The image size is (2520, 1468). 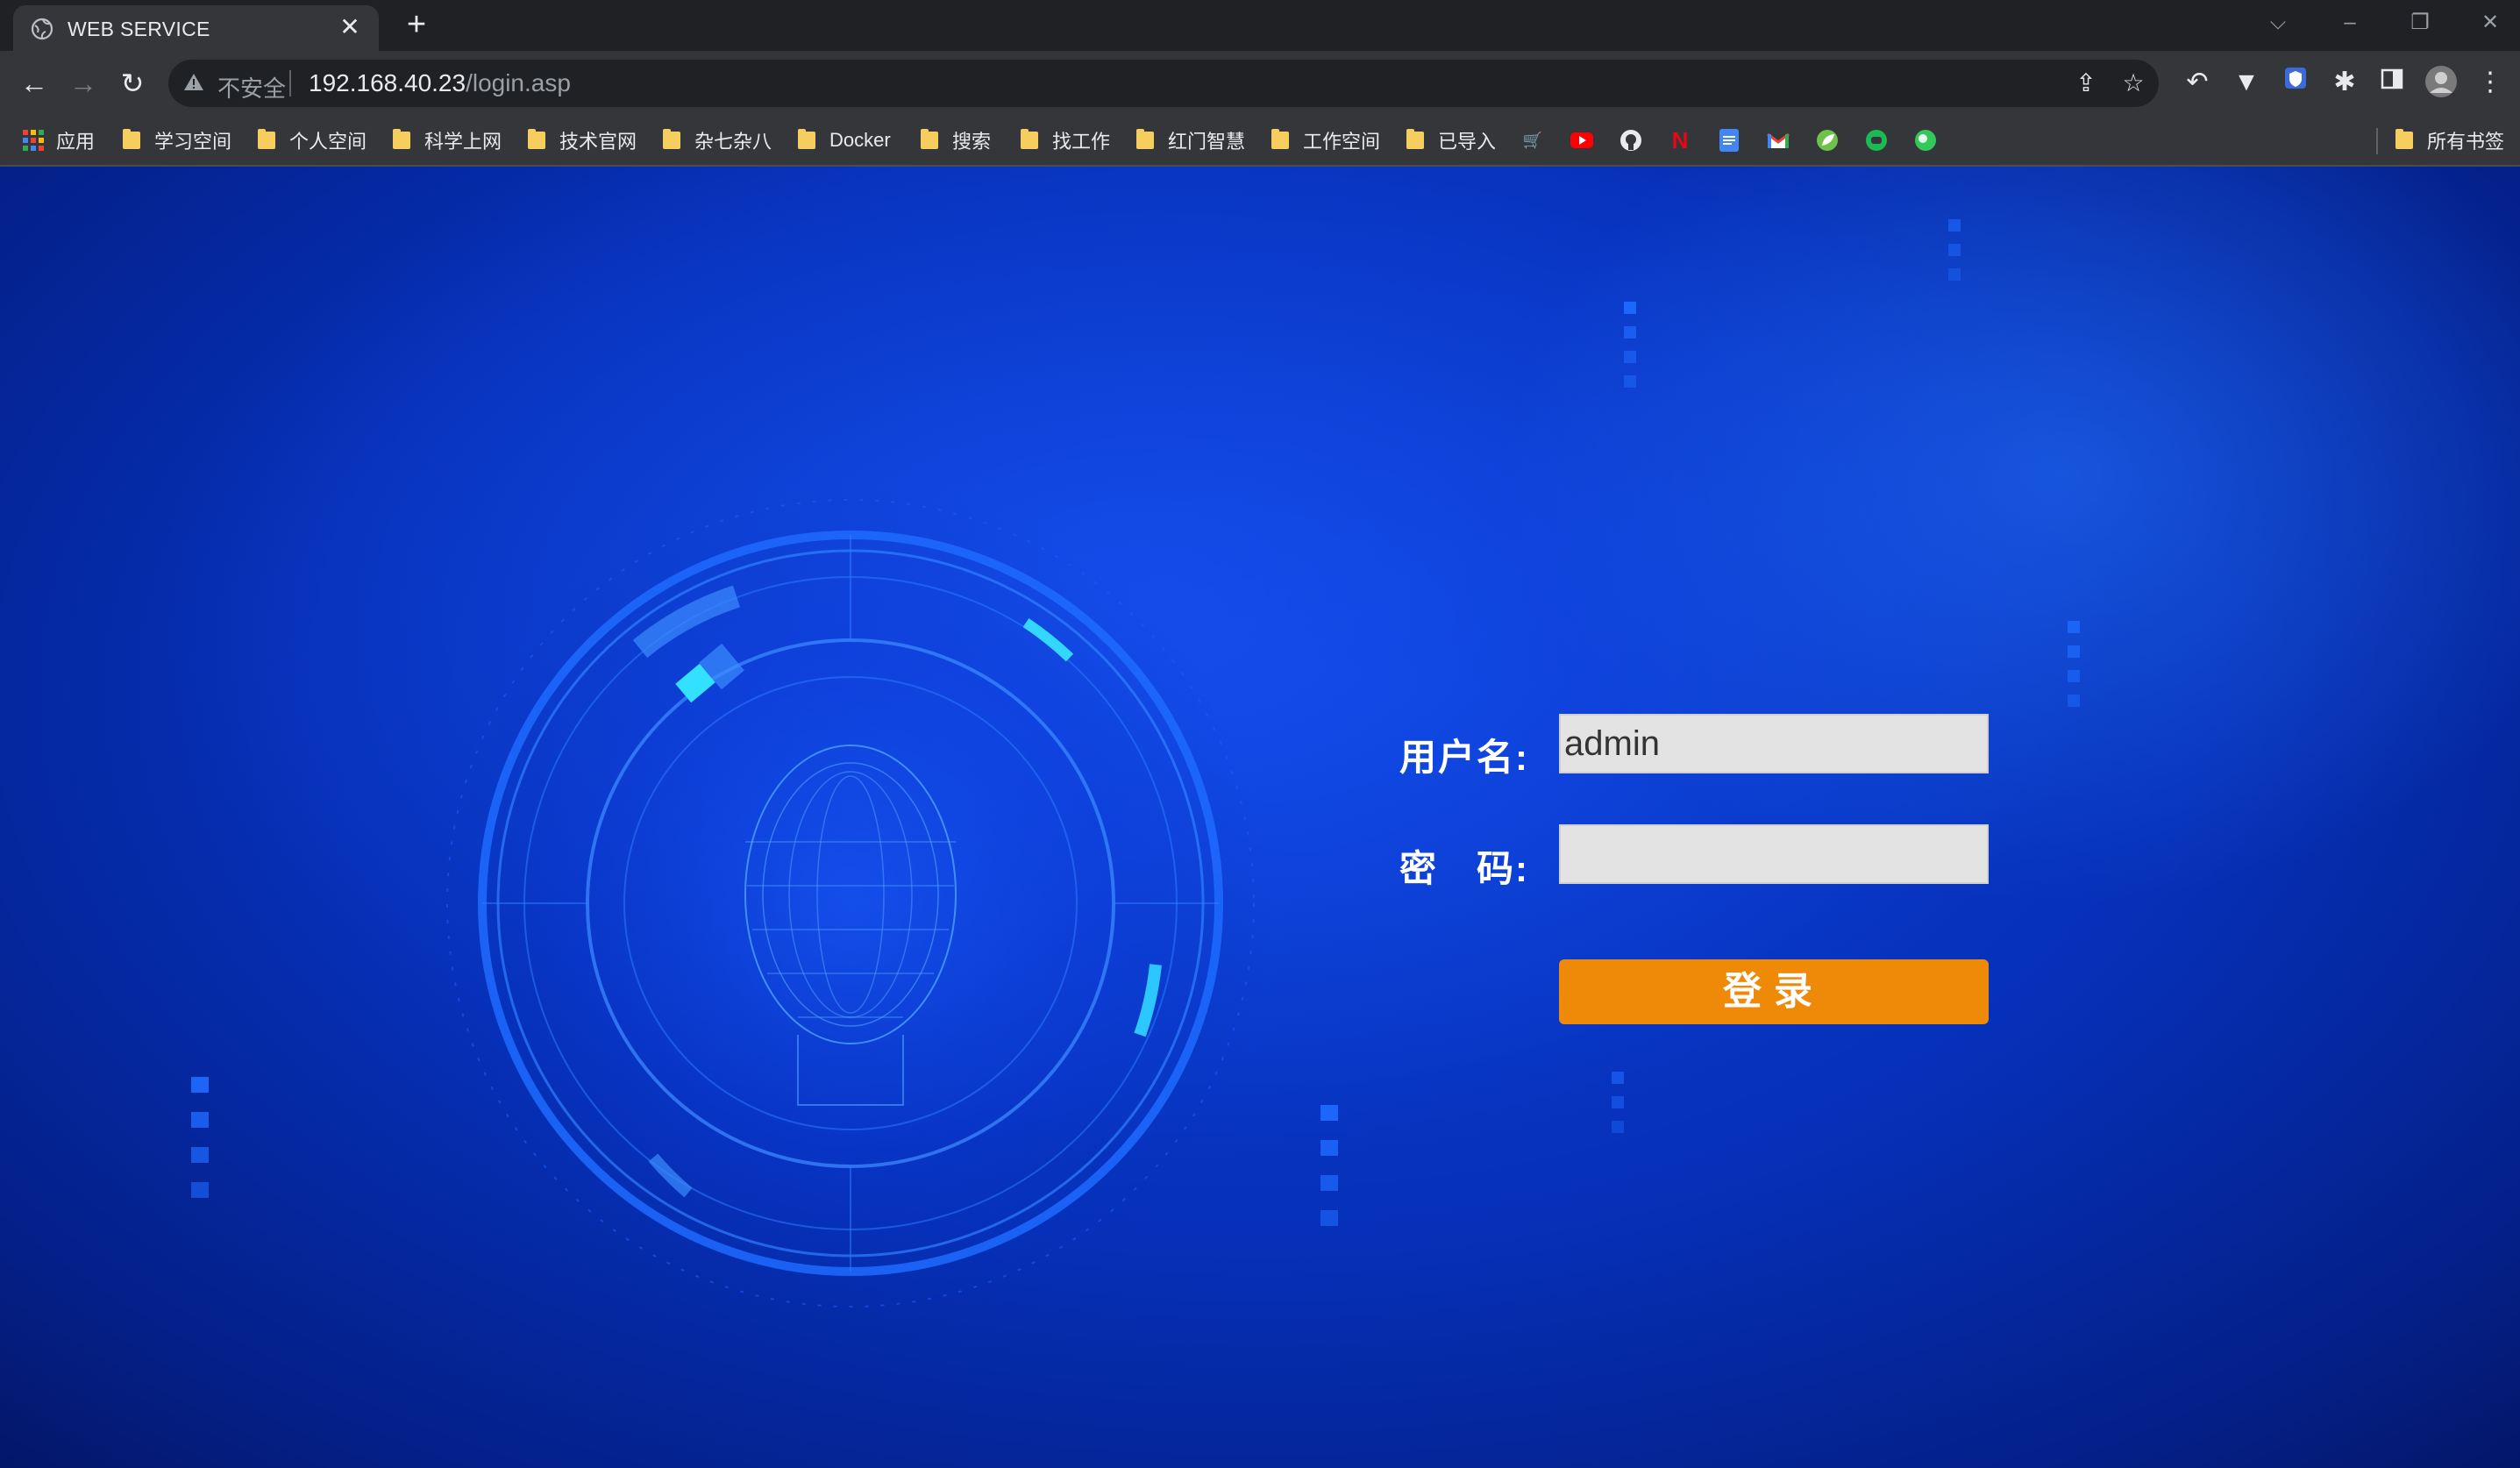 I want to click on bookmark-label: 杂七杂八, so click(x=733, y=142).